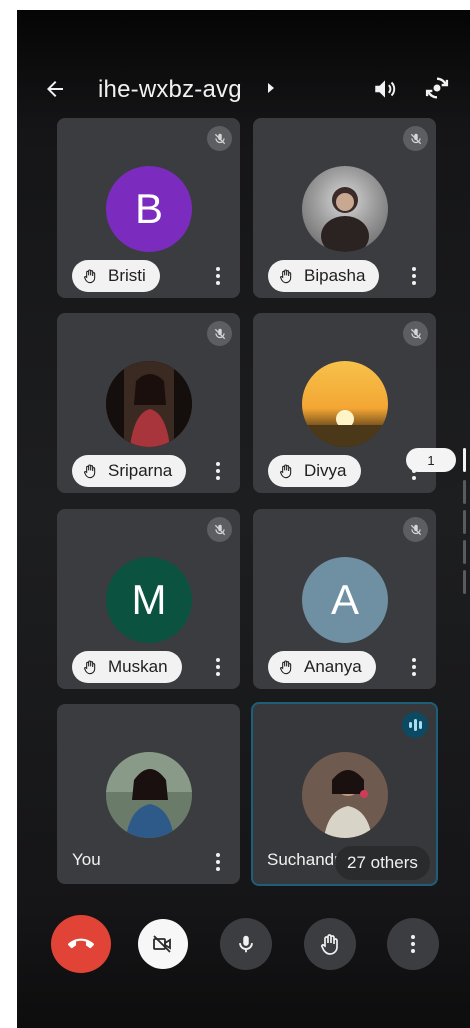 This screenshot has height=1028, width=470. I want to click on camera-off-button, so click(163, 944).